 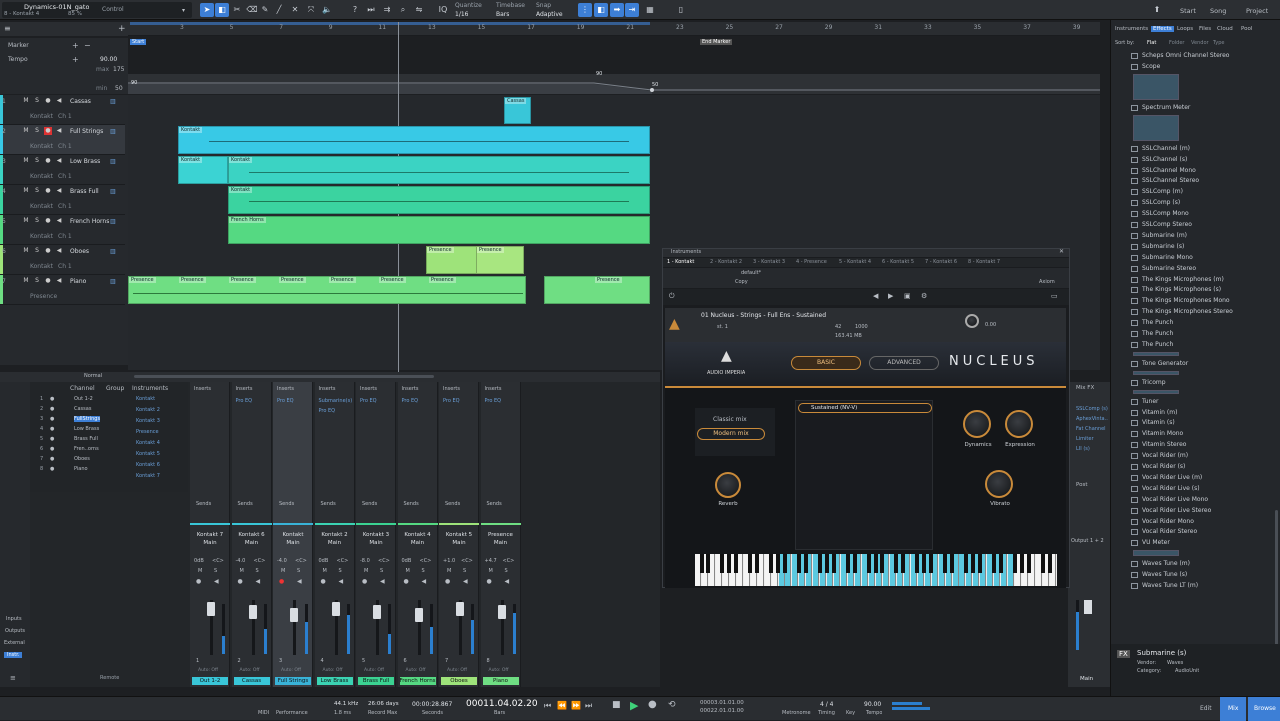 What do you see at coordinates (1047, 282) in the screenshot?
I see `axiom-label: Axiom` at bounding box center [1047, 282].